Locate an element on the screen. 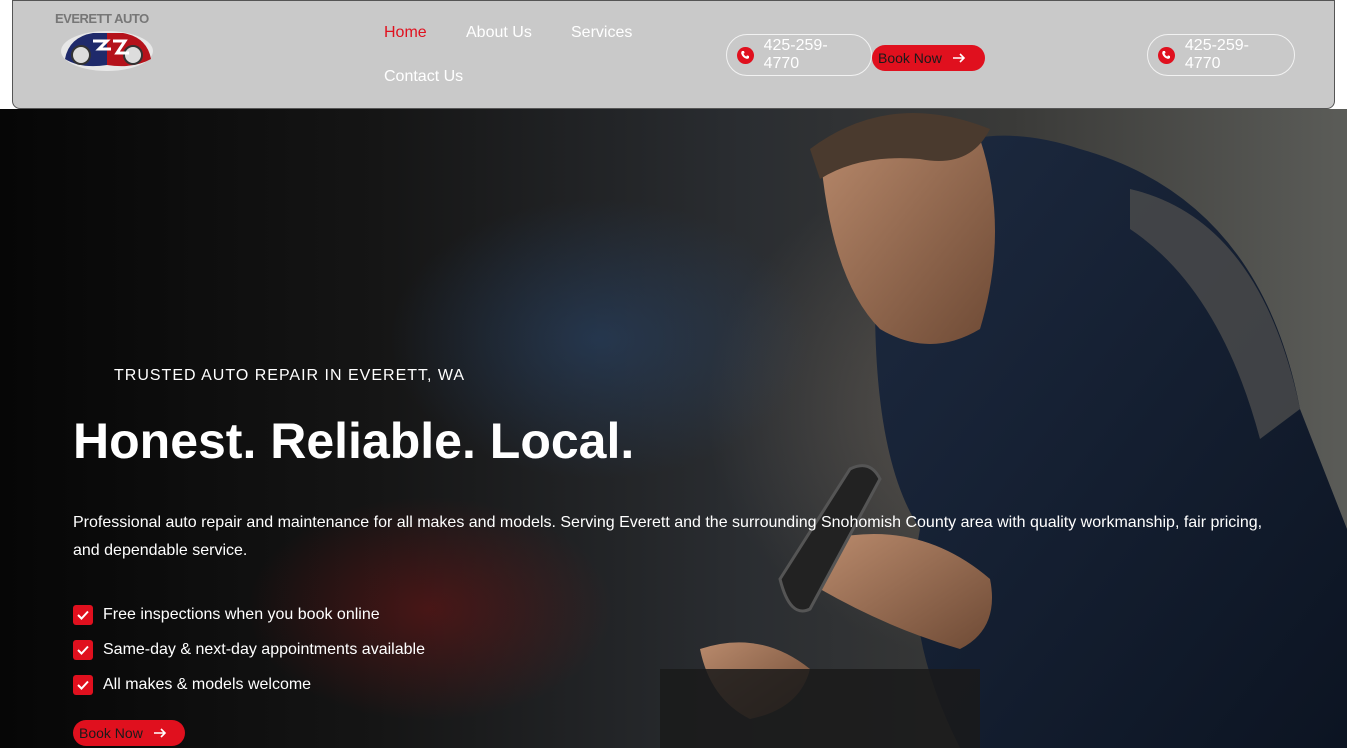 The image size is (1347, 748). brand-logo: EVERETT AUTO is located at coordinates (109, 40).